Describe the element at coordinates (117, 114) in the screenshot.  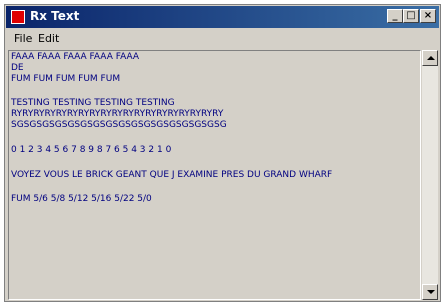
I see `text-line: RYRYRYRYRYRYRYRYRYRYRYRYRYRYRYRYRYRYRY` at that location.